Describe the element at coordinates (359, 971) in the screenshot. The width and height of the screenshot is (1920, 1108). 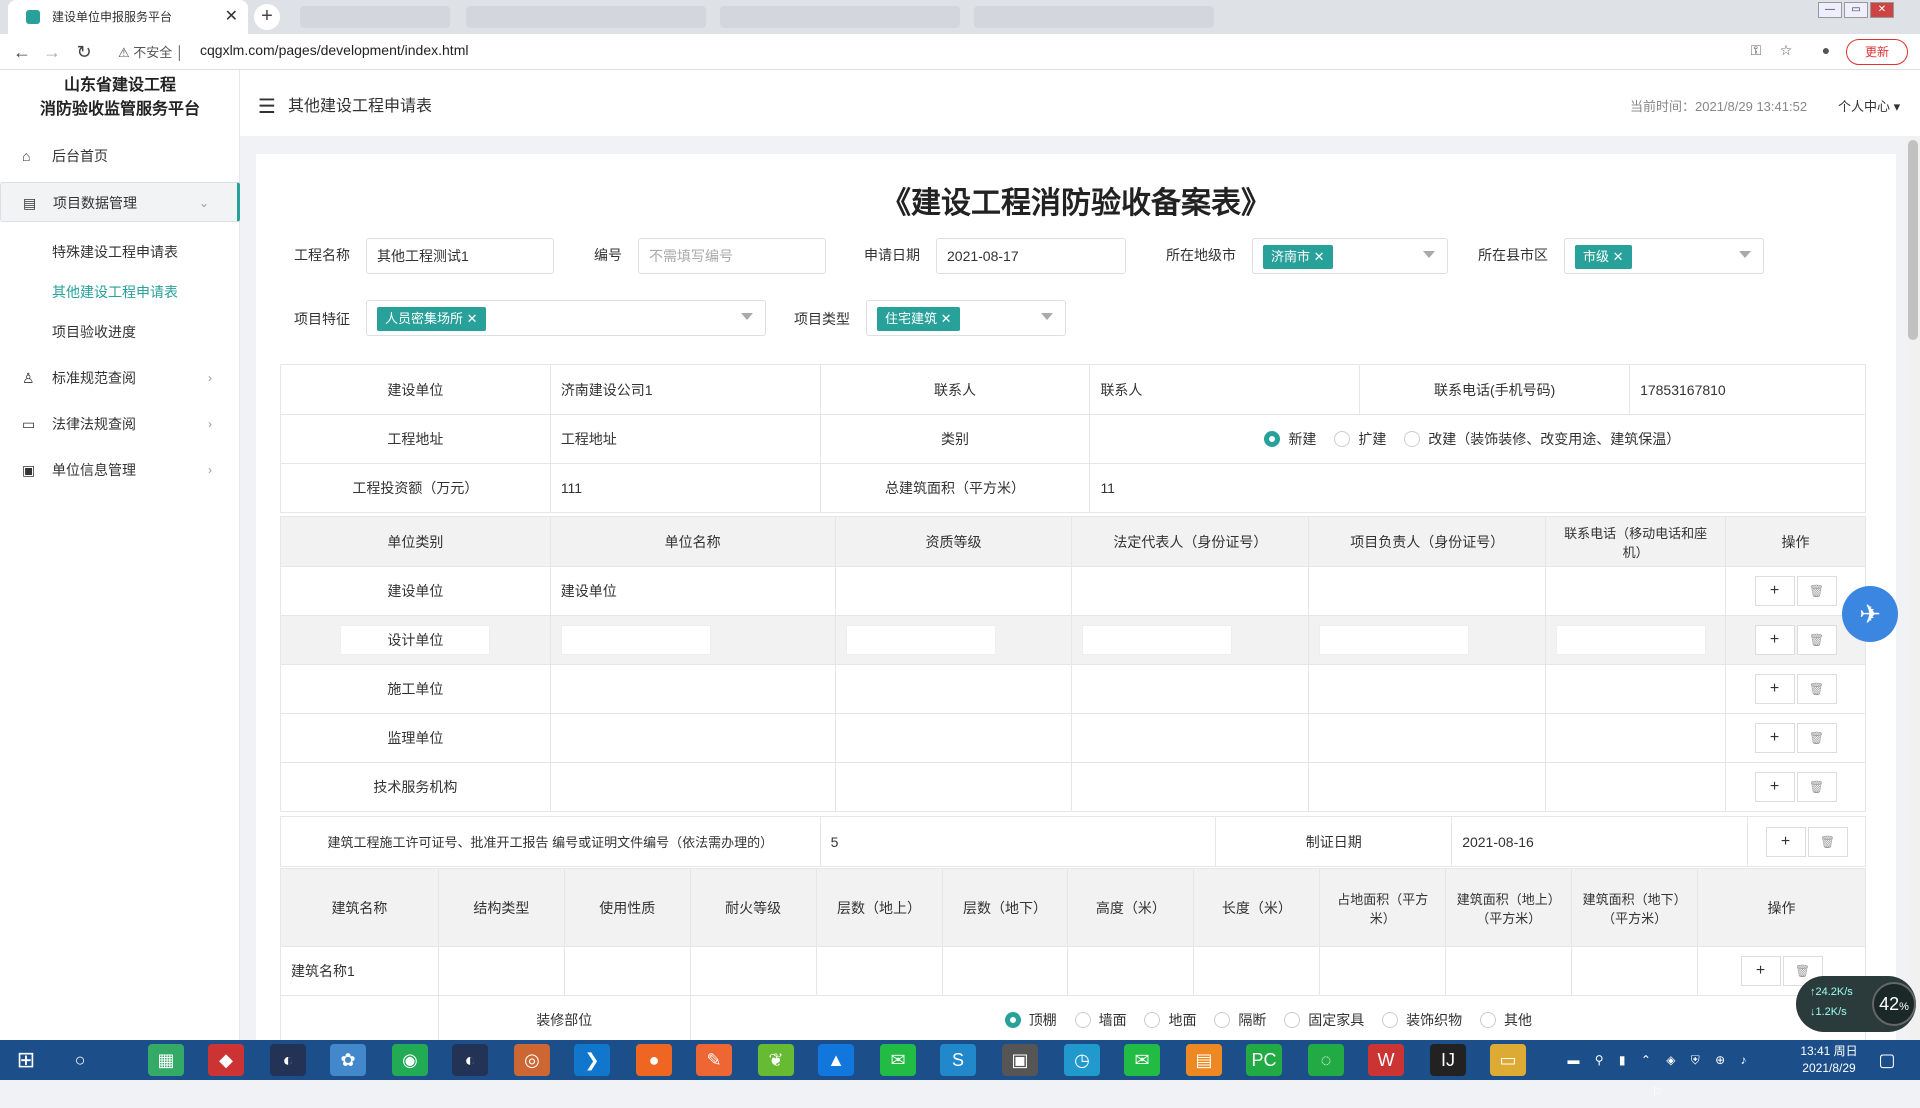
I see `table-cell: 建筑名称1` at that location.